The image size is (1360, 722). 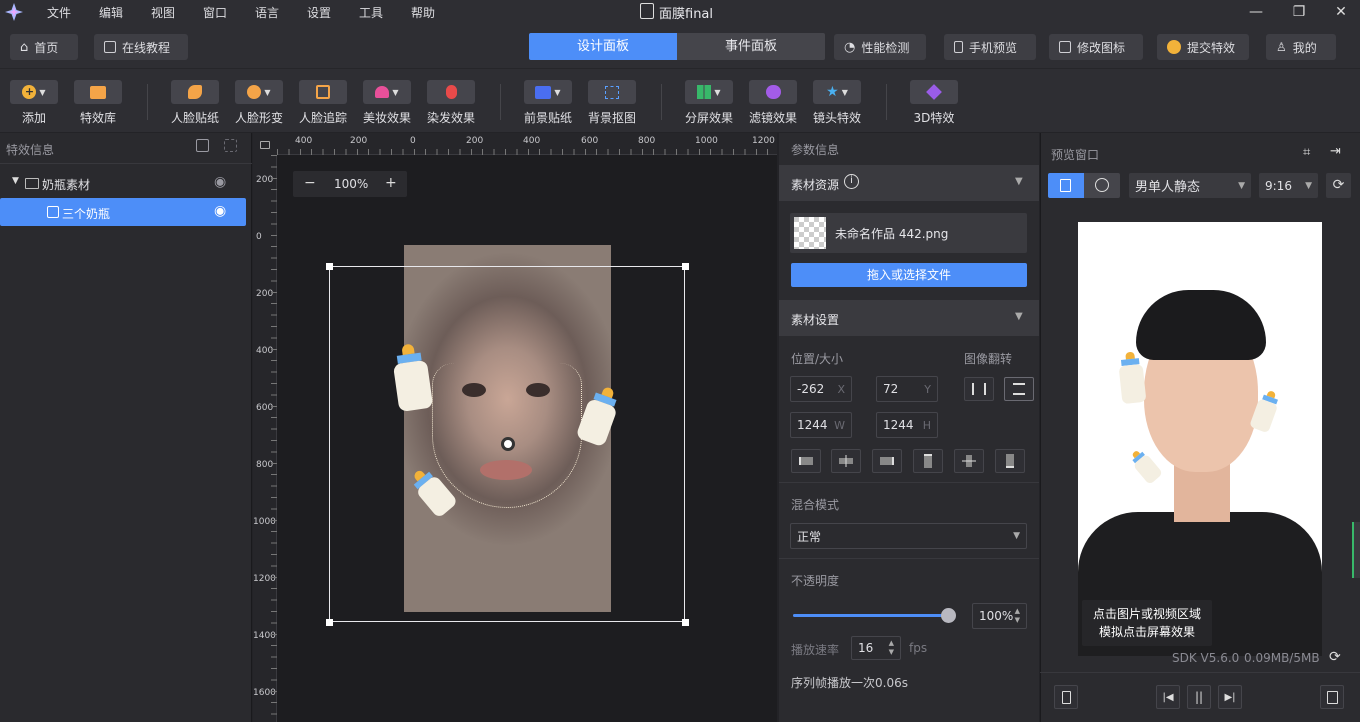 I want to click on side-scrollbar, so click(x=1356, y=550).